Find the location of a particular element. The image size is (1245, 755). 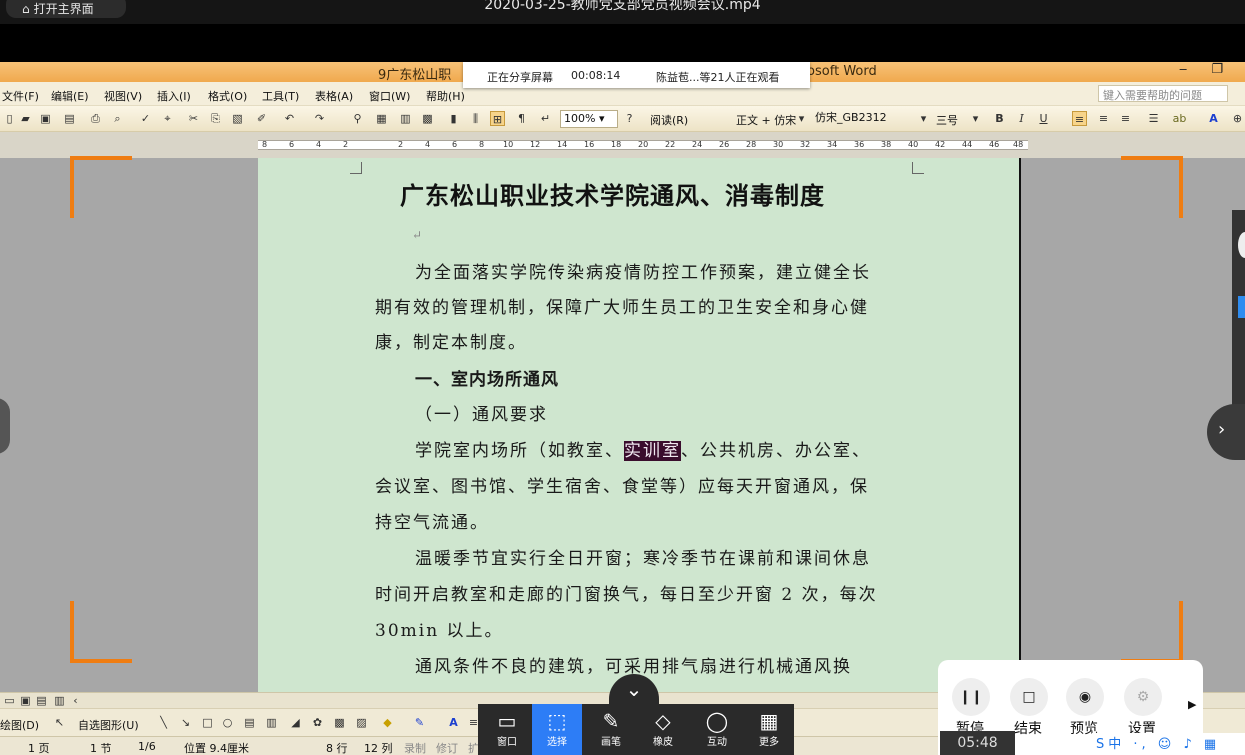

previous-page-arrow is located at coordinates (5, 426).